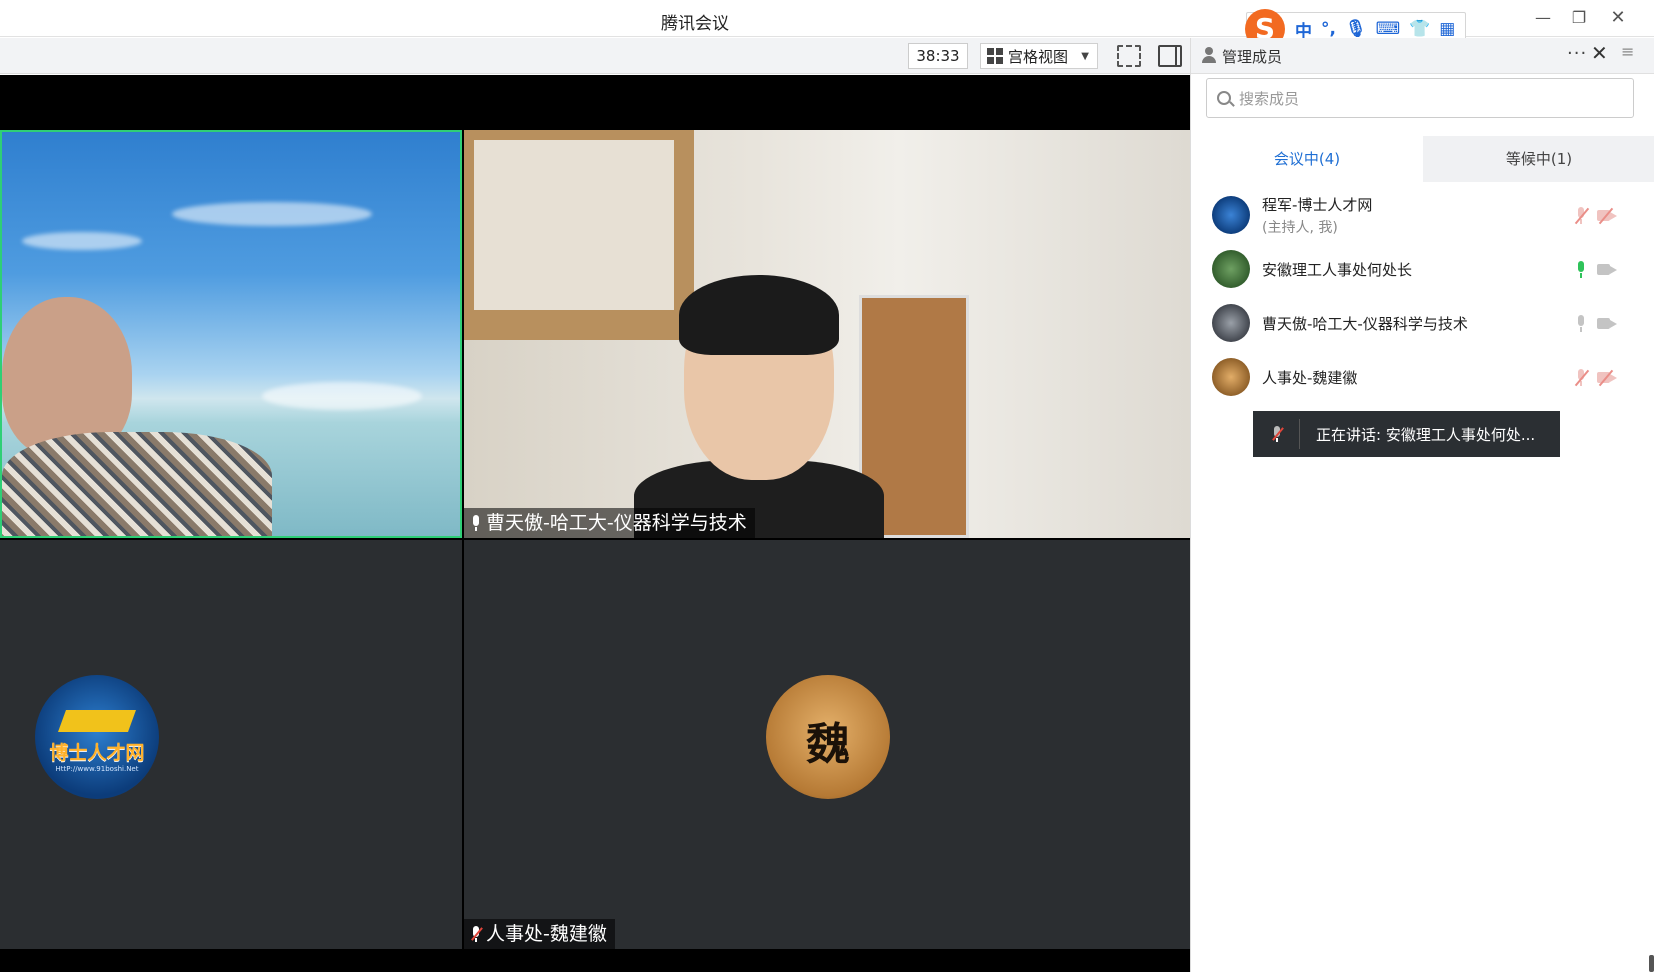 This screenshot has height=972, width=1654. I want to click on tab-in-meeting: 会议中(4), so click(1307, 159).